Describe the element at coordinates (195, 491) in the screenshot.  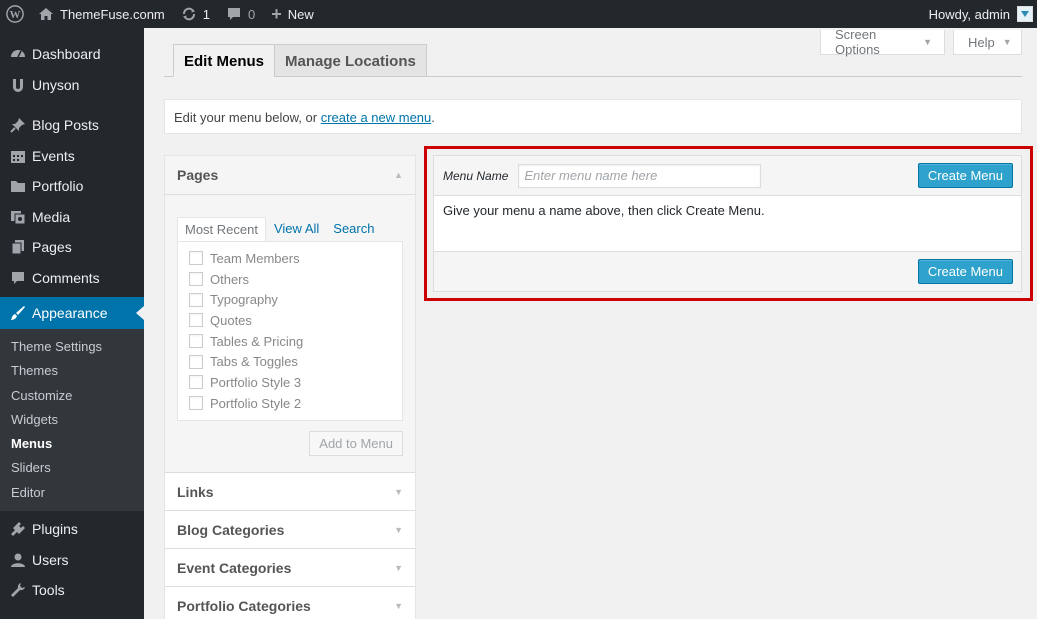
I see `accordion-title: Links` at that location.